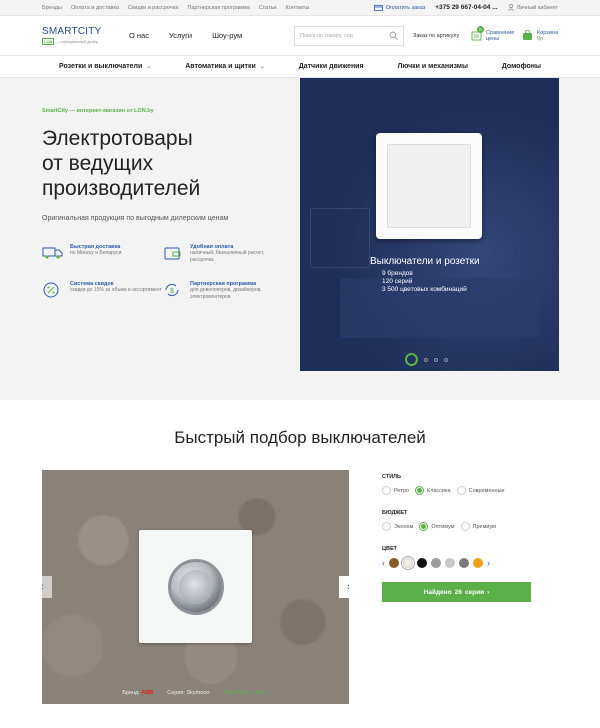 Image resolution: width=600 pixels, height=728 pixels. I want to click on style-options: Ретро Классика Современные, so click(467, 490).